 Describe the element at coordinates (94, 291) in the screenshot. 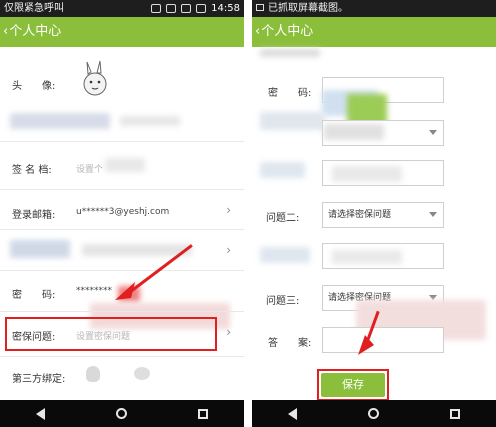

I see `password-value: ********` at that location.